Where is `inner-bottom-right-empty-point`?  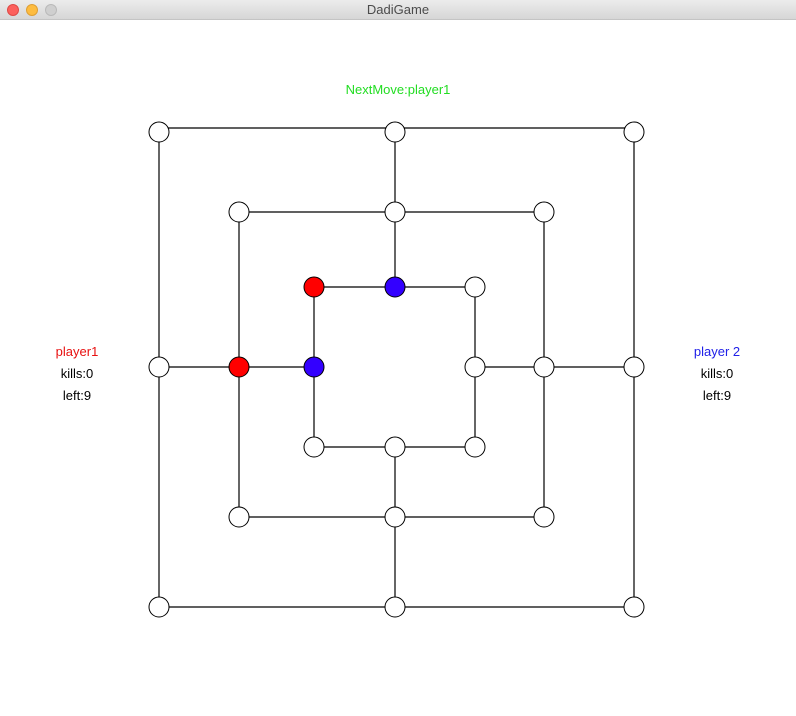
inner-bottom-right-empty-point is located at coordinates (475, 447).